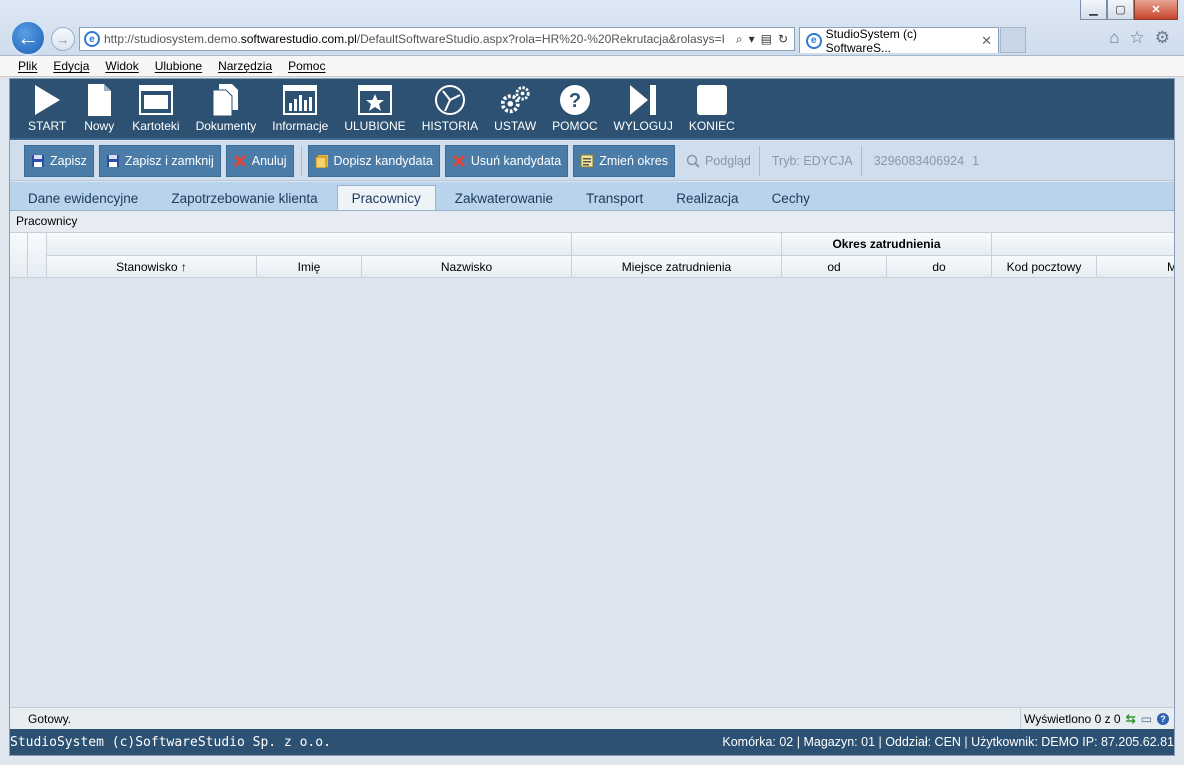  I want to click on menu-narzedzia: Narzędzia, so click(245, 66).